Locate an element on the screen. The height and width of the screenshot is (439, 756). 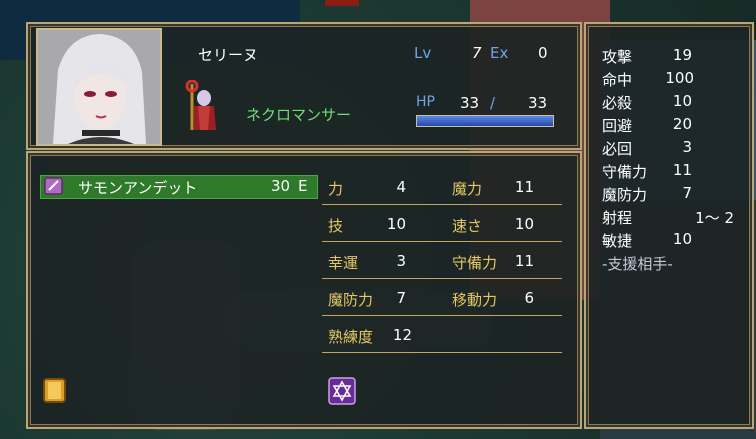
stat-value-spd: 10 is located at coordinates (524, 224).